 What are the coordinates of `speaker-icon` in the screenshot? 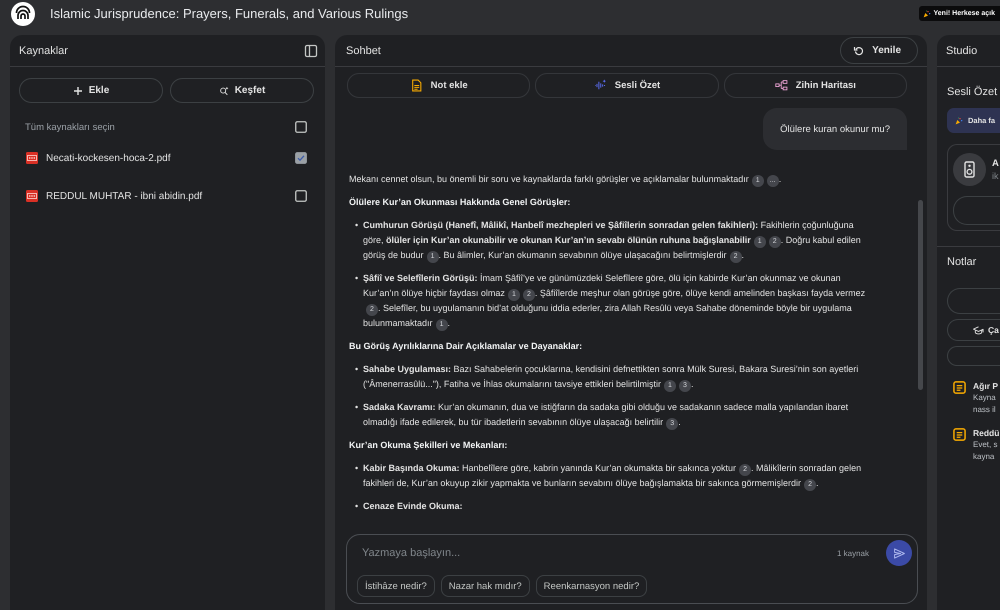 It's located at (969, 169).